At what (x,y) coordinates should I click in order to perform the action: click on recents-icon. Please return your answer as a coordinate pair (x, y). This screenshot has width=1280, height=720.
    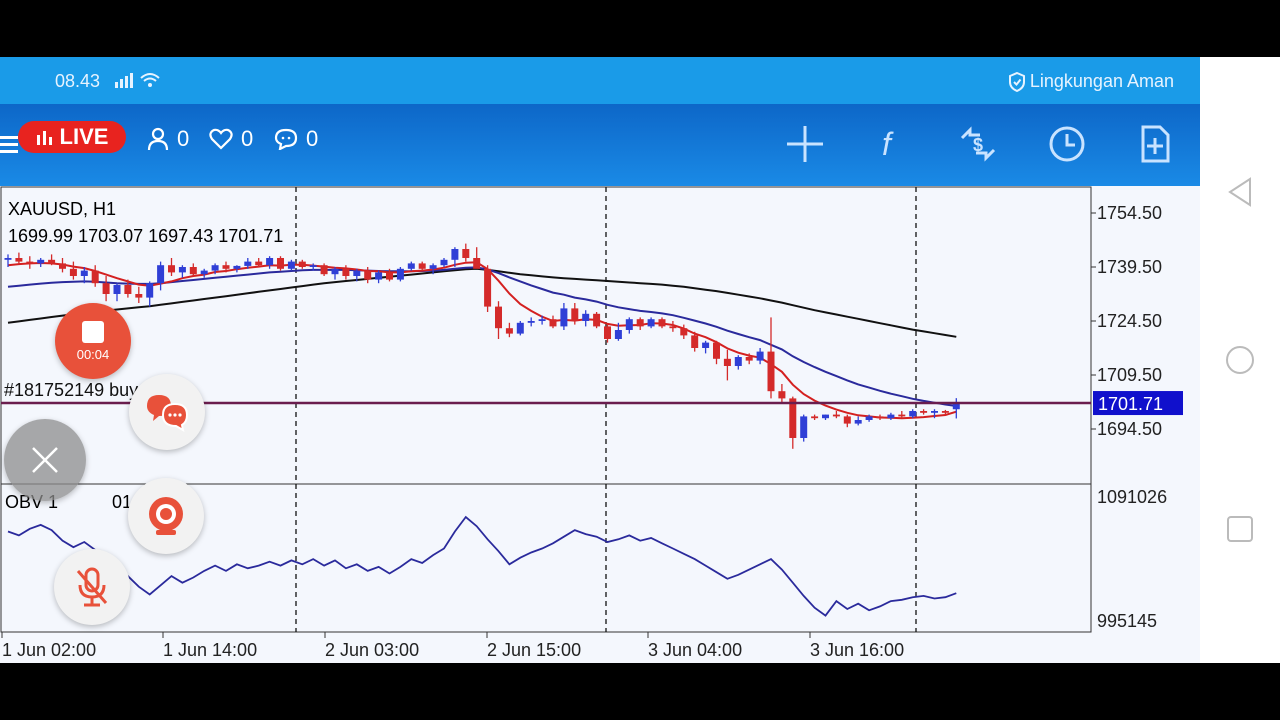
    Looking at the image, I should click on (1240, 529).